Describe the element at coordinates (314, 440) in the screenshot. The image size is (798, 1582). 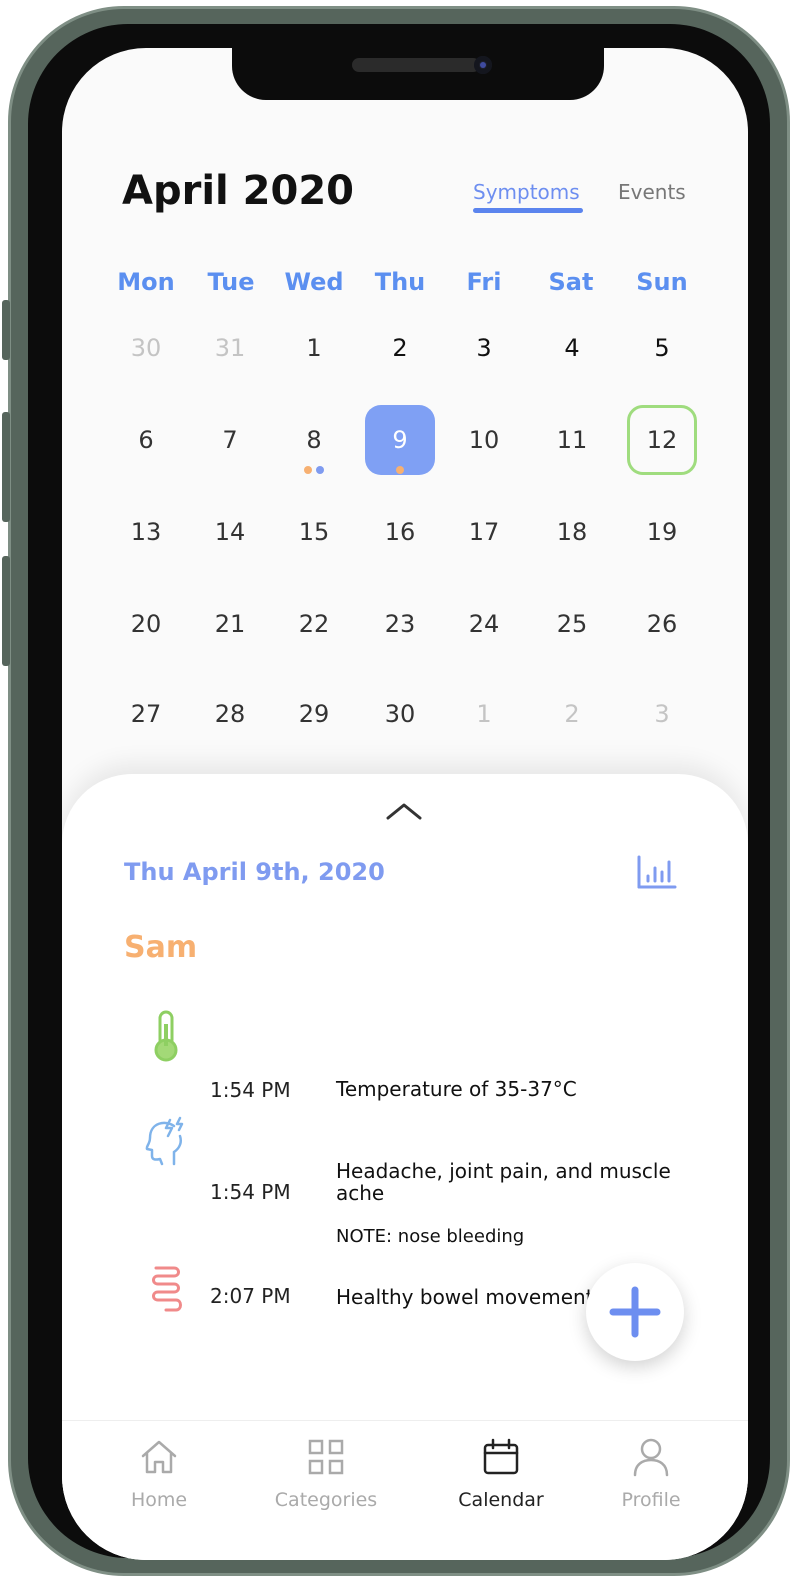
I see `calendar-day: 8` at that location.